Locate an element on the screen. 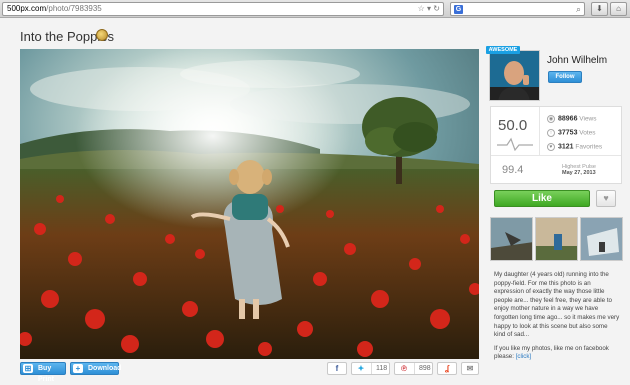  pulse-icon is located at coordinates (515, 144).